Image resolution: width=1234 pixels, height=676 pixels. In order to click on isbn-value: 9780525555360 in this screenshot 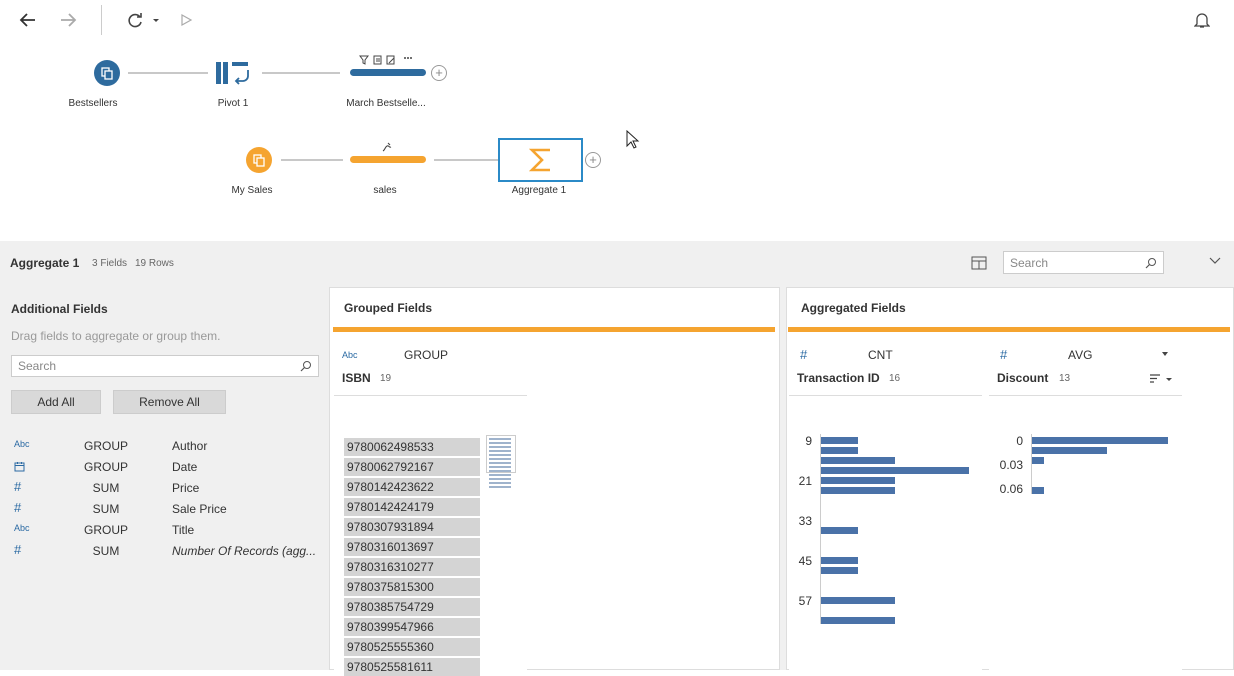, I will do `click(412, 647)`.